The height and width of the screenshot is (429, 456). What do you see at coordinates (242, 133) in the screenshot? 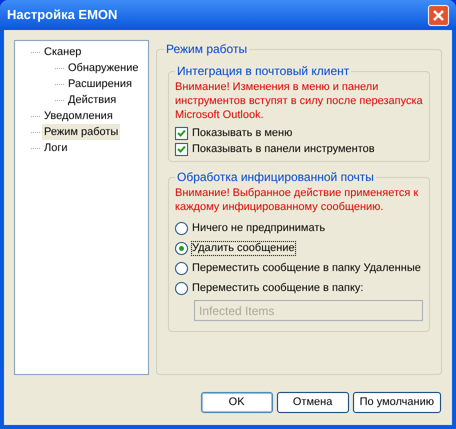
I see `checkbox-label: Показывать в меню` at bounding box center [242, 133].